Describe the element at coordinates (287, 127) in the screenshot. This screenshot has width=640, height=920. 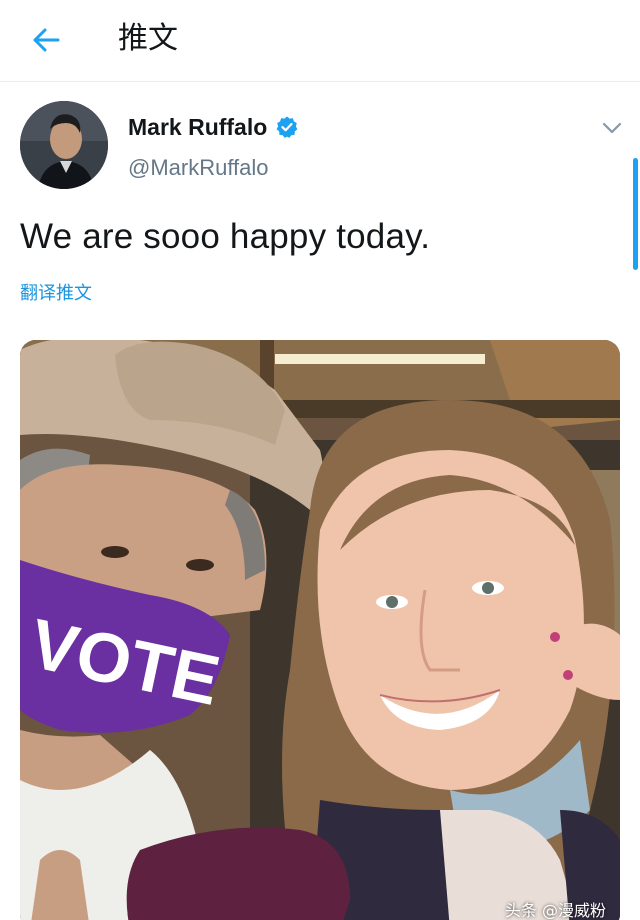
I see `verified-badge-icon` at that location.